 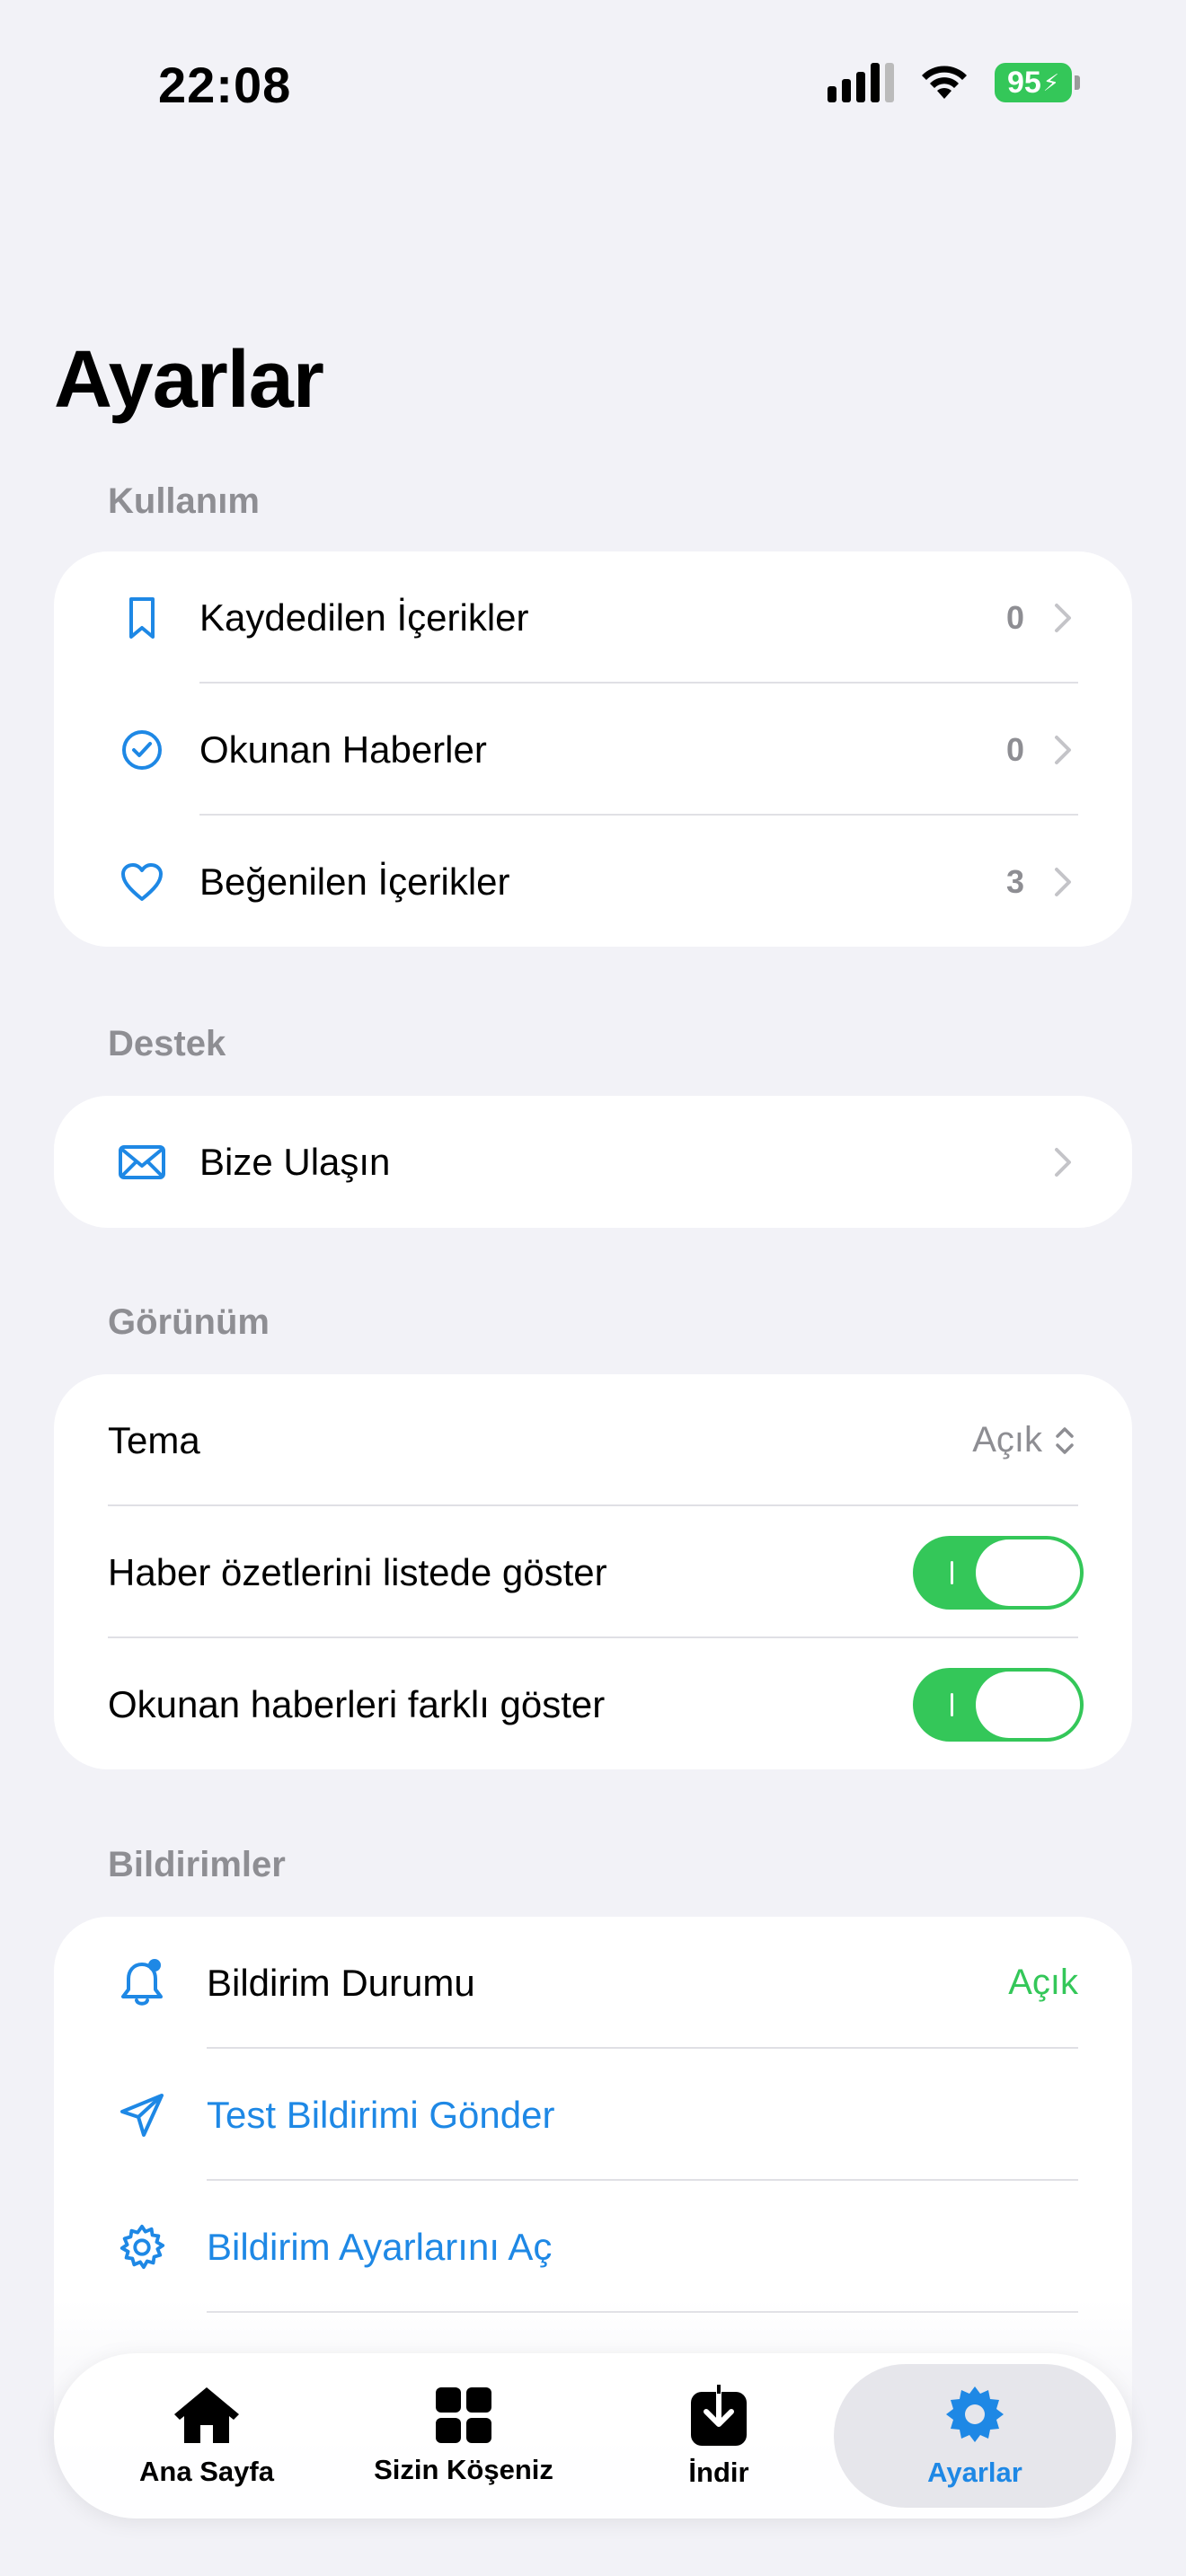 I want to click on send-test-notification-label: Test Bildirimi Gönder, so click(x=381, y=2114).